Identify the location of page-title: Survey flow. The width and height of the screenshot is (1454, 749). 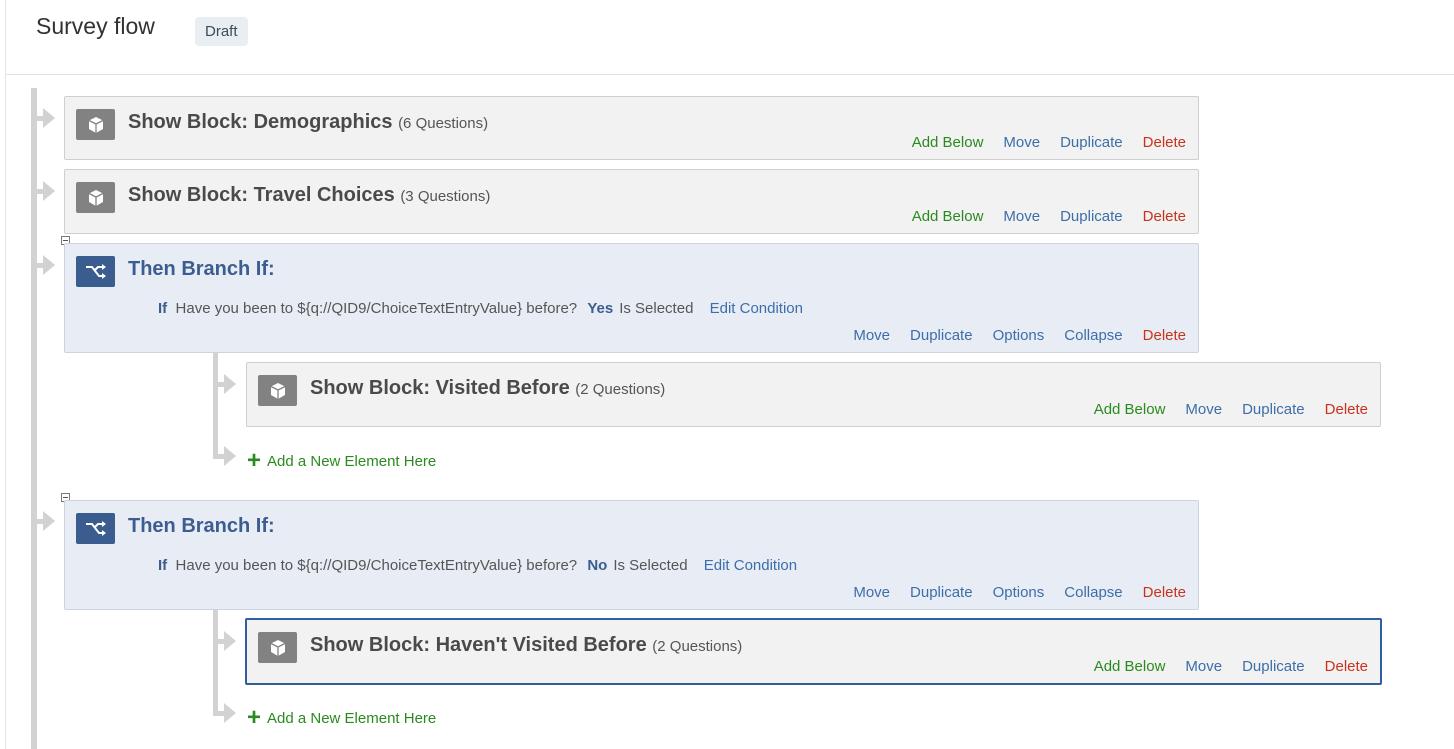
(95, 26).